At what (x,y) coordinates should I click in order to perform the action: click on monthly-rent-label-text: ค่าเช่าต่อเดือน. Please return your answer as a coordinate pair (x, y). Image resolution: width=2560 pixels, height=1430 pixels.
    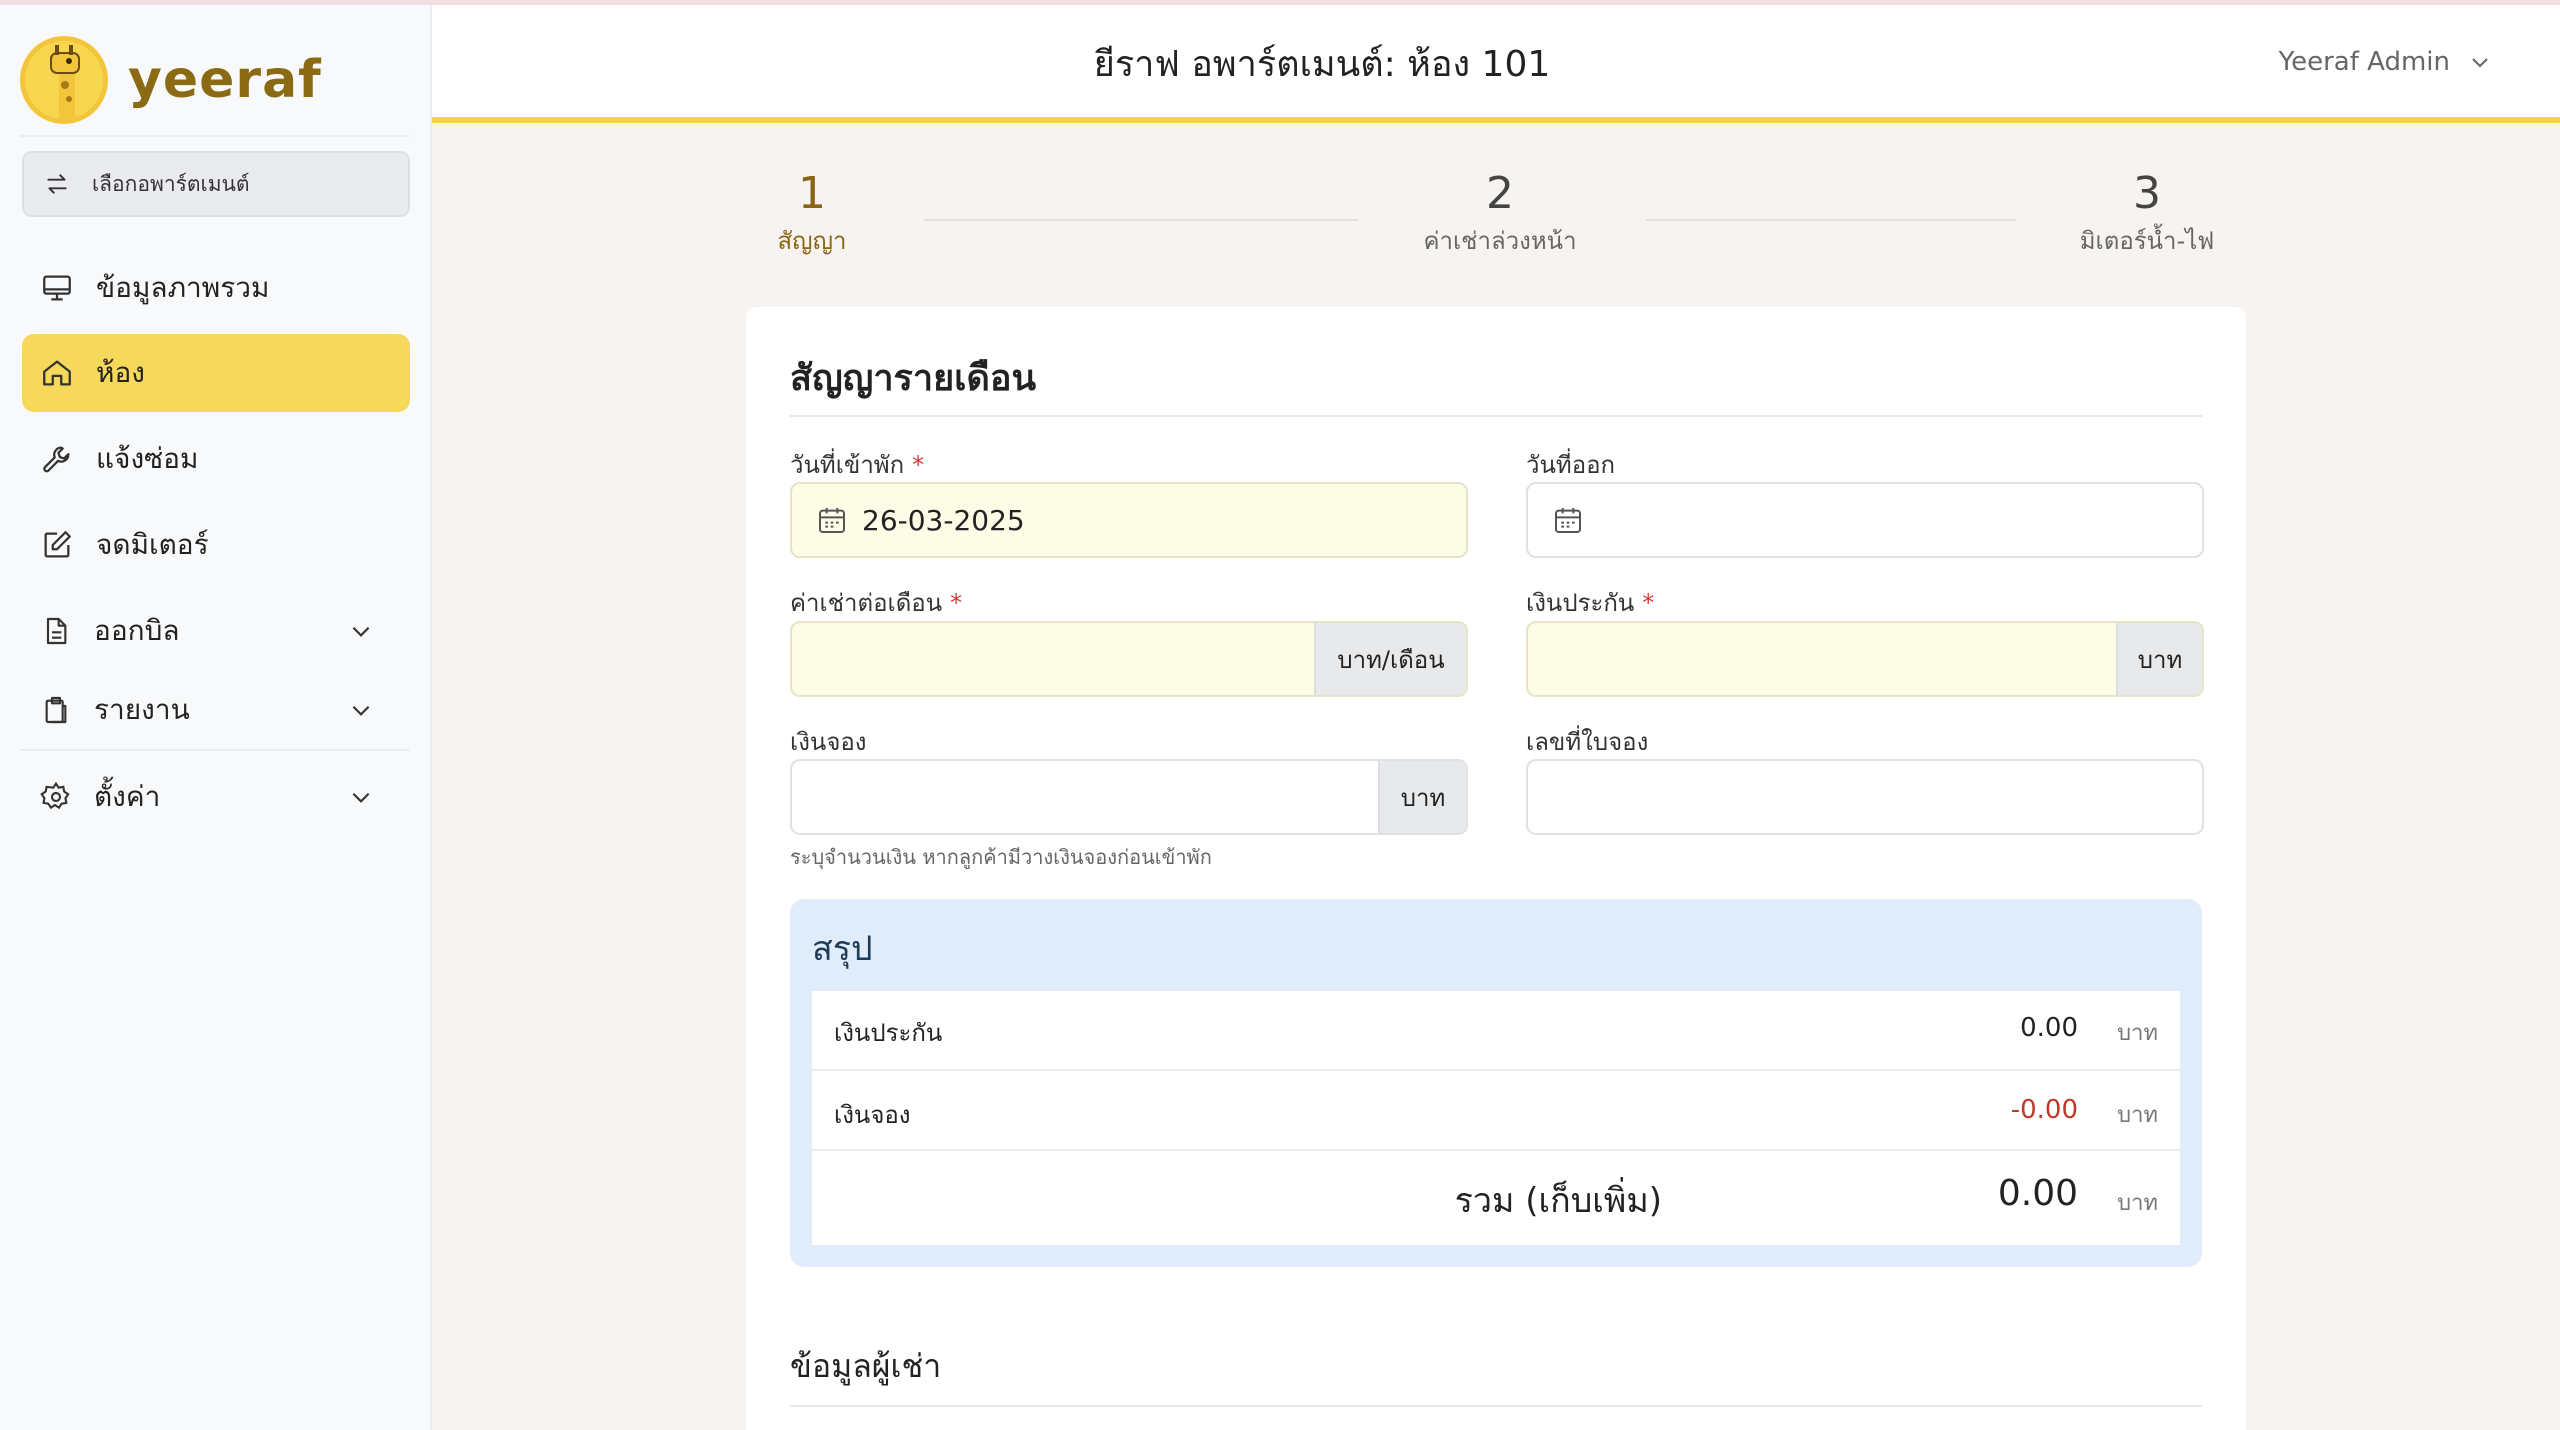
    Looking at the image, I should click on (866, 603).